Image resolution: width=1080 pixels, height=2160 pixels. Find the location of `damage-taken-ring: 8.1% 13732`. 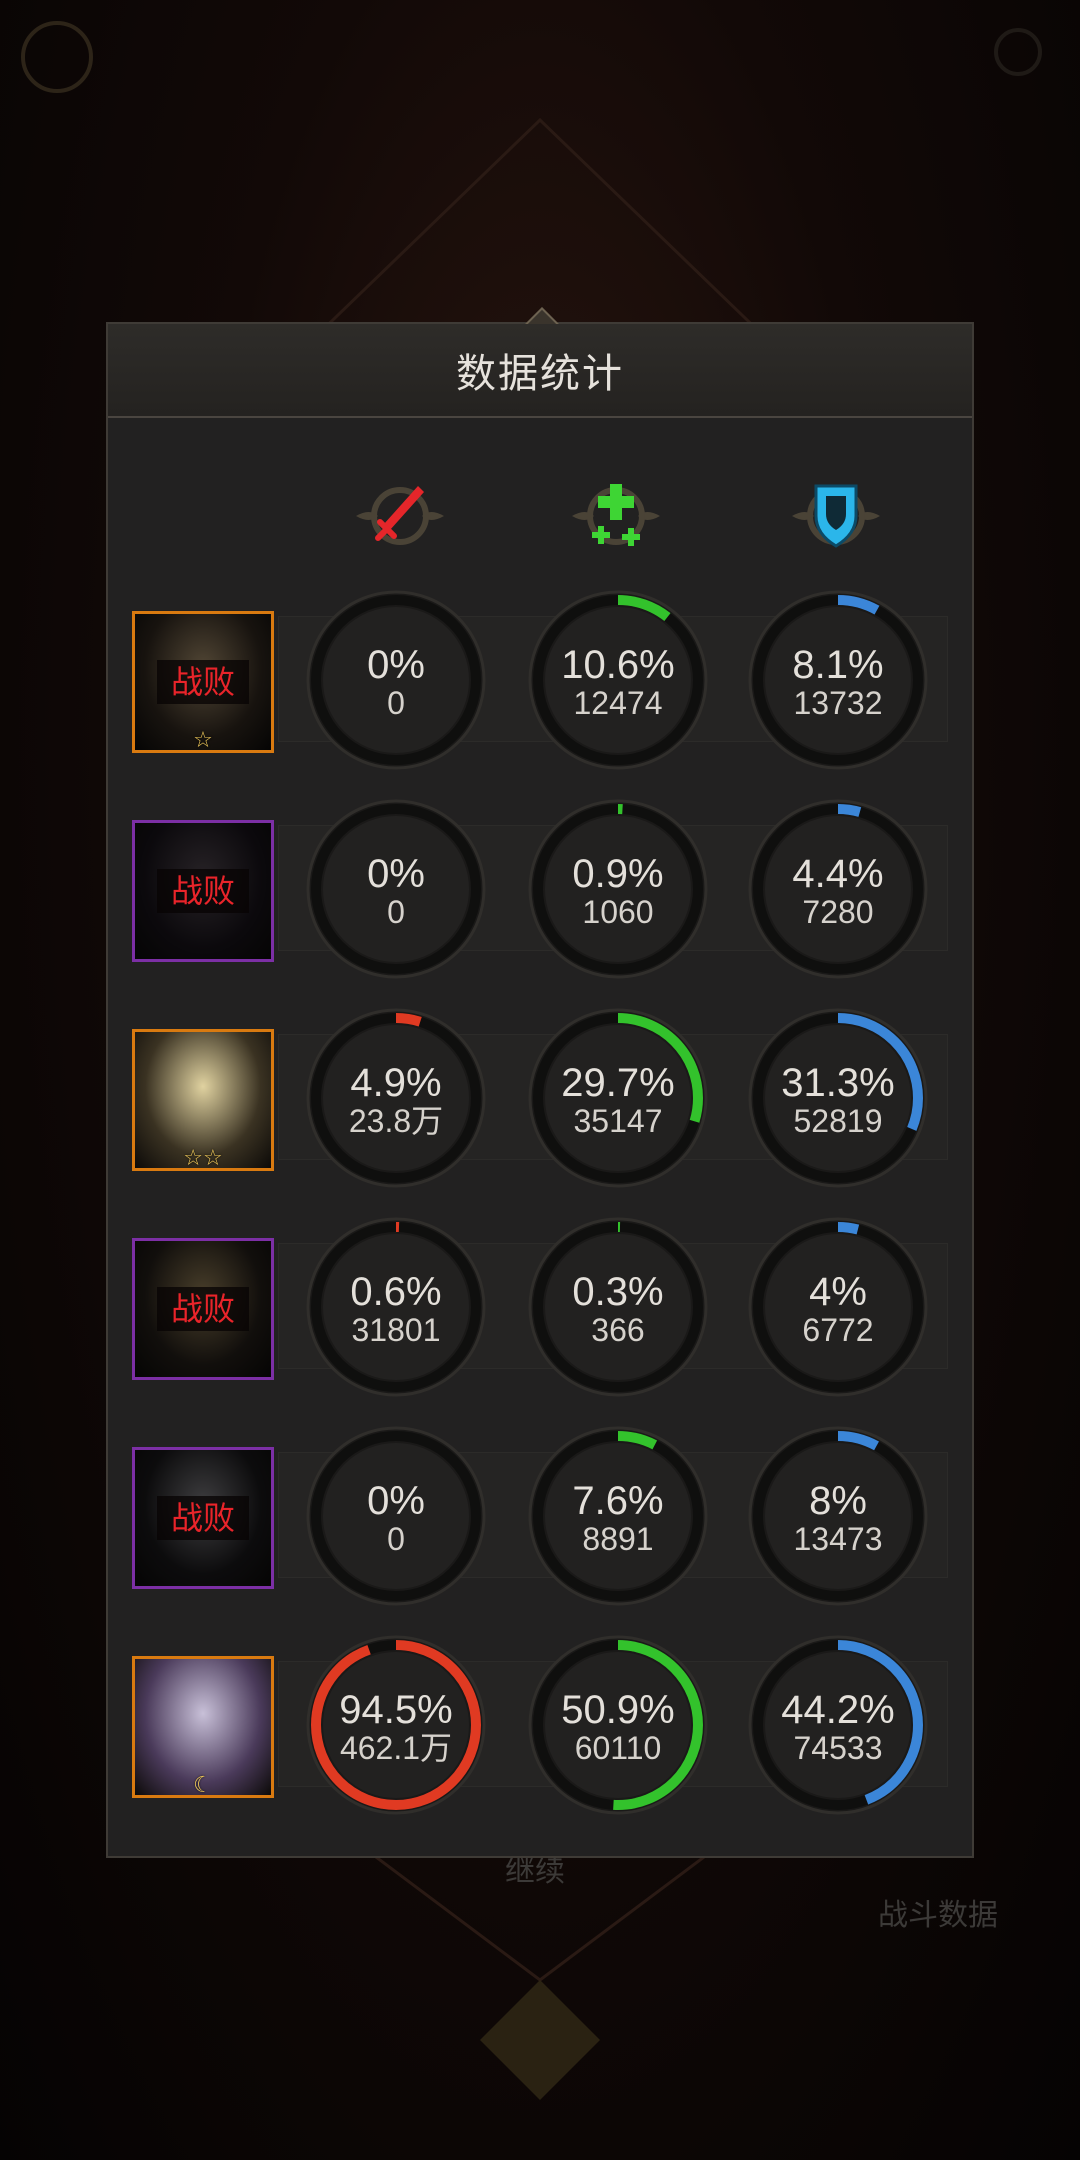

damage-taken-ring: 8.1% 13732 is located at coordinates (838, 680).